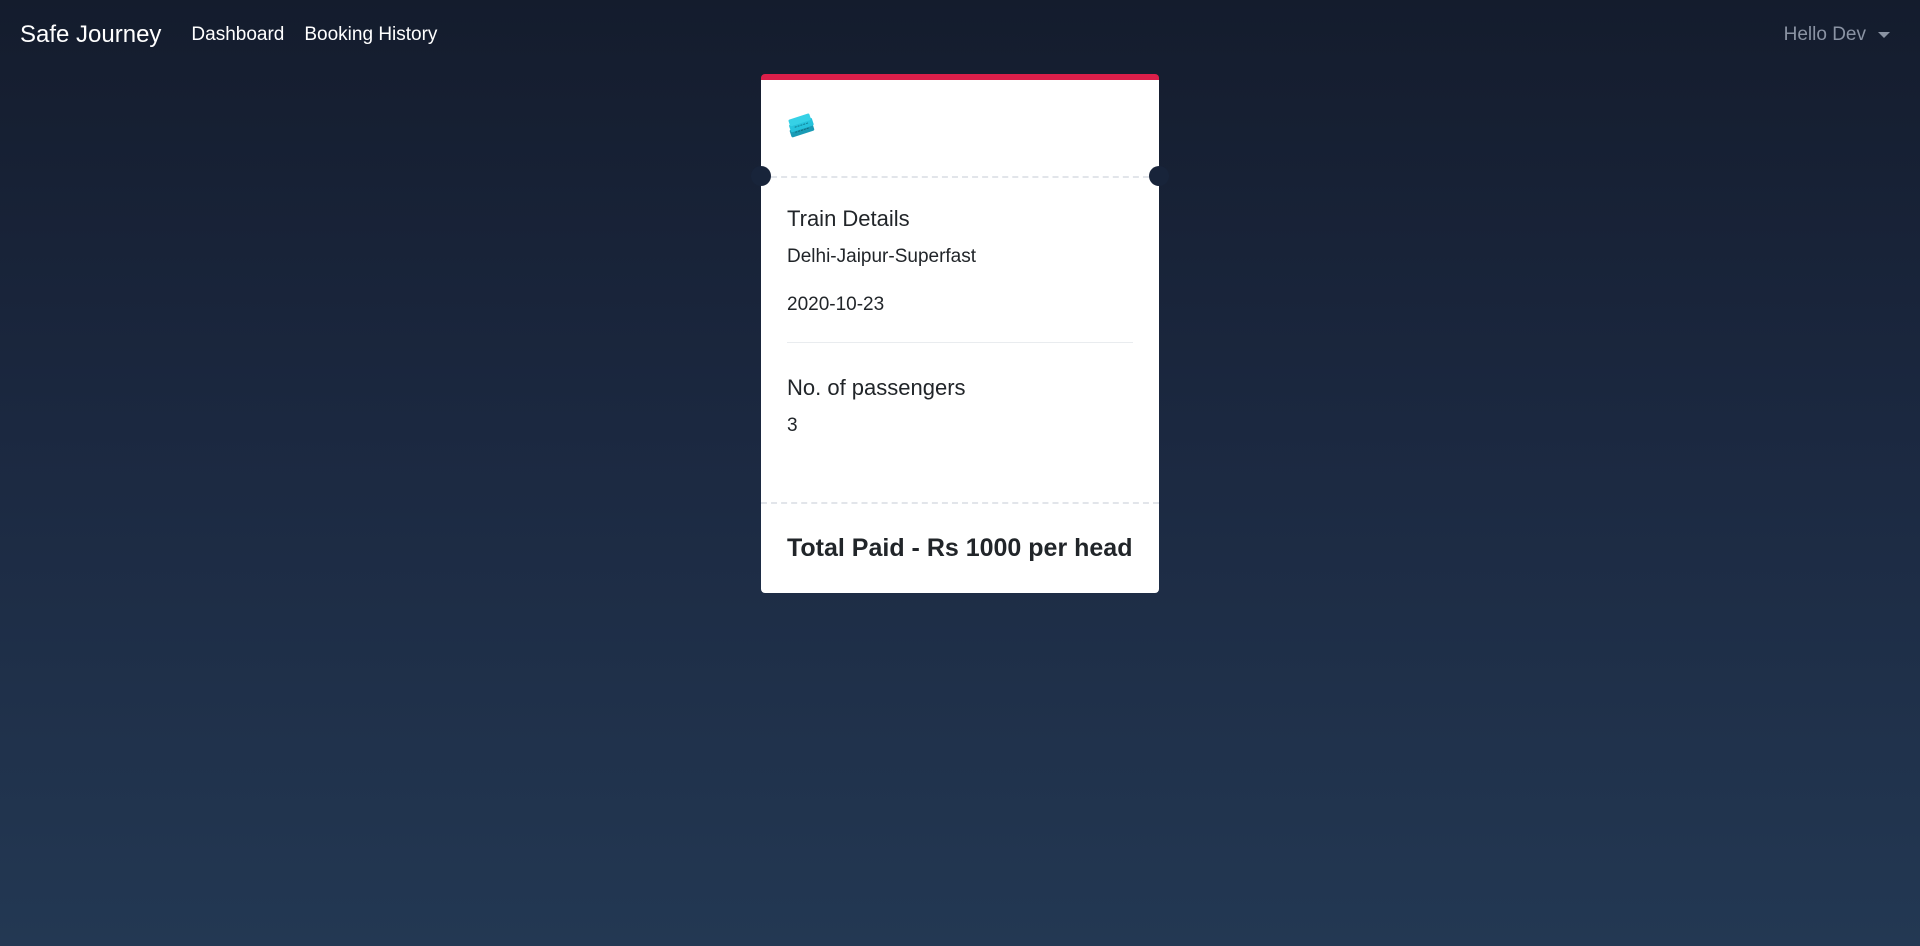 The width and height of the screenshot is (1920, 946). I want to click on chevron-down-icon, so click(1884, 35).